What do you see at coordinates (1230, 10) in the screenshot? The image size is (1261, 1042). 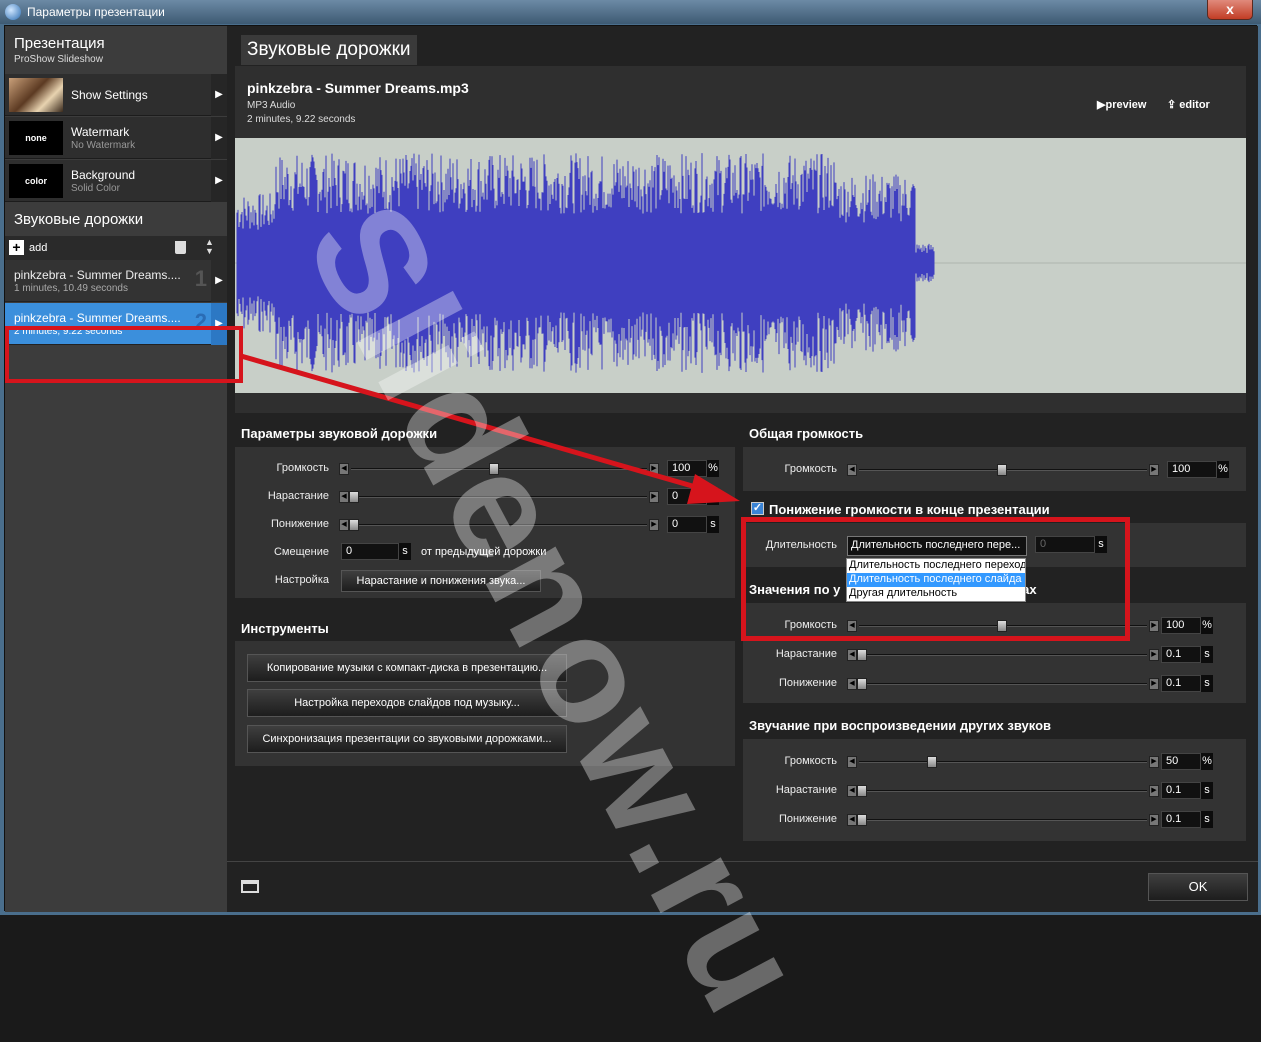 I see `close-button: x` at bounding box center [1230, 10].